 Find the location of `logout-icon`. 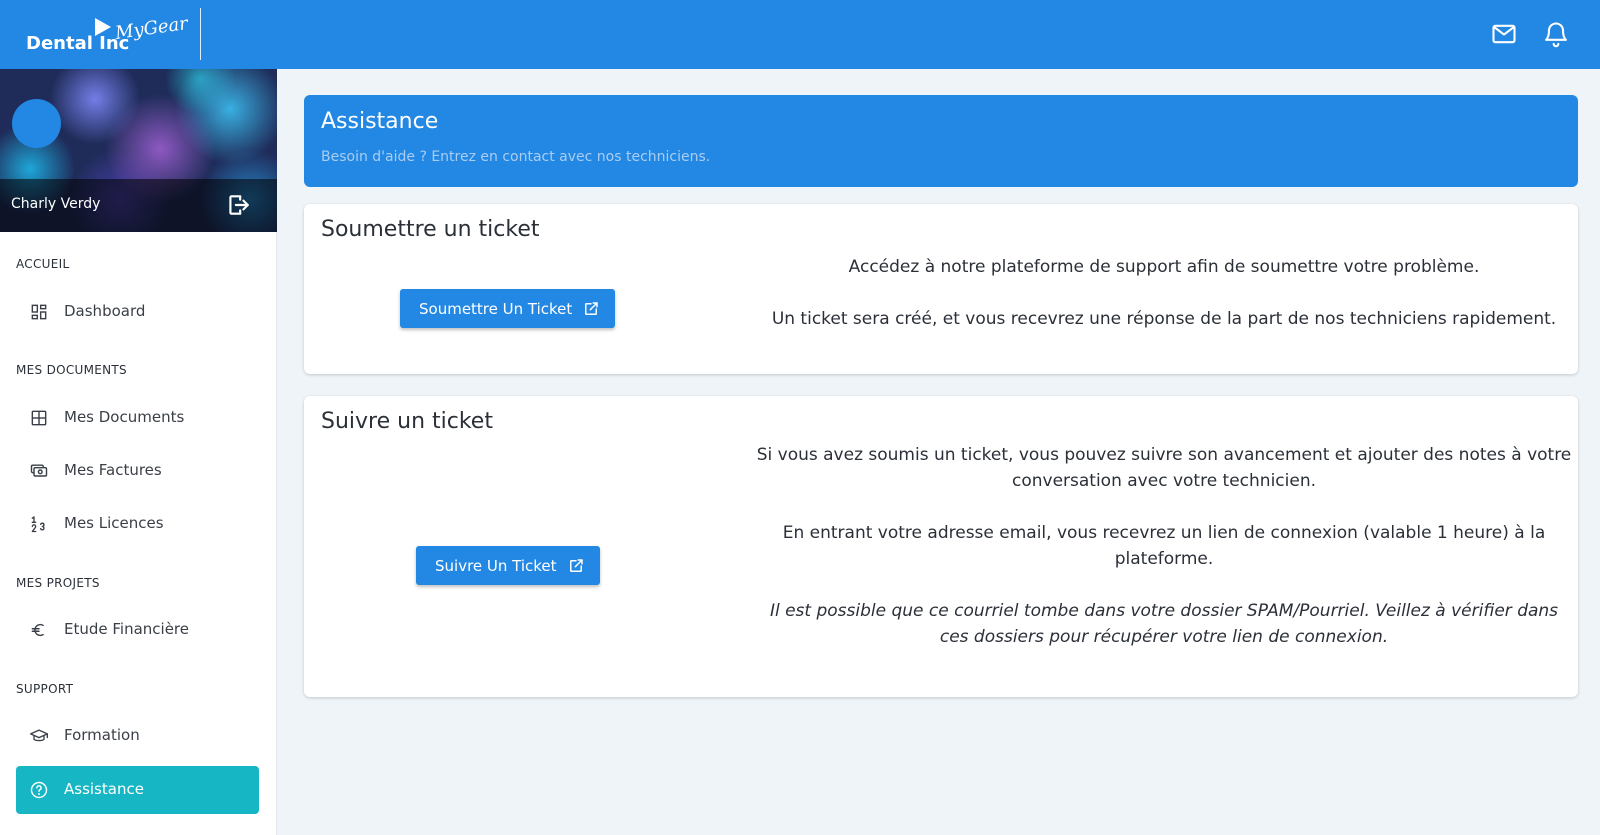

logout-icon is located at coordinates (238, 205).